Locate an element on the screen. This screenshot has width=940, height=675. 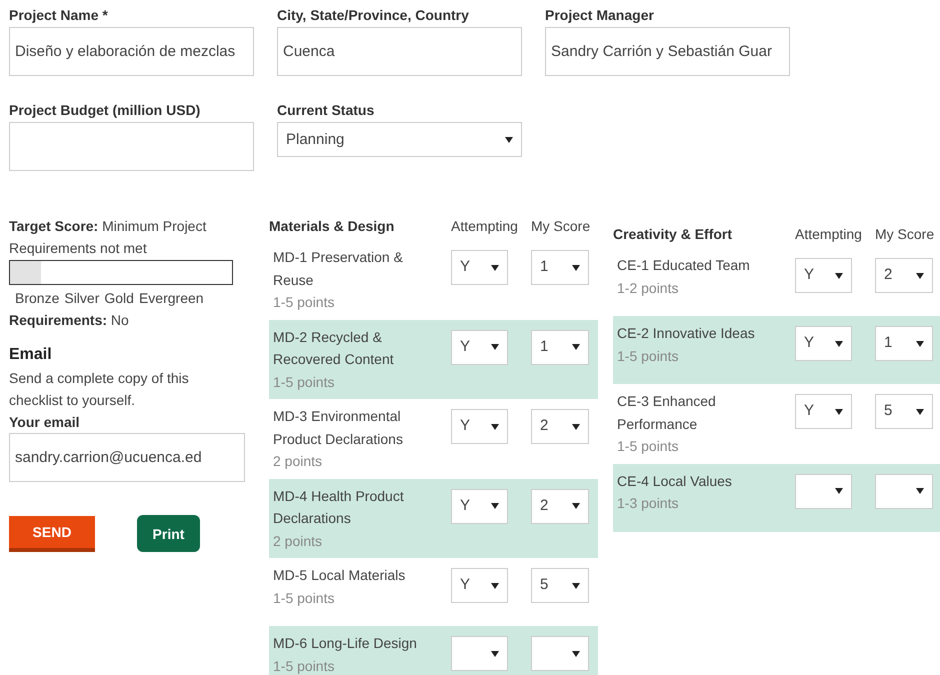
field-label: Your email is located at coordinates (45, 422).